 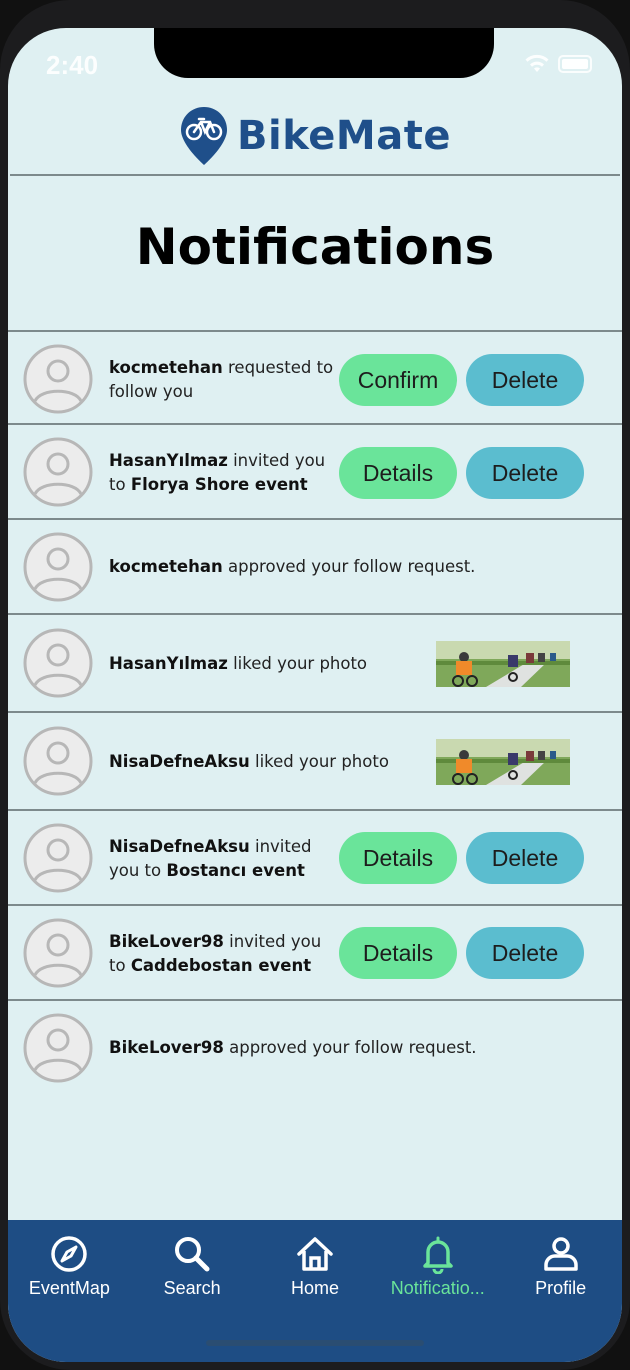 I want to click on compass-icon, so click(x=69, y=1254).